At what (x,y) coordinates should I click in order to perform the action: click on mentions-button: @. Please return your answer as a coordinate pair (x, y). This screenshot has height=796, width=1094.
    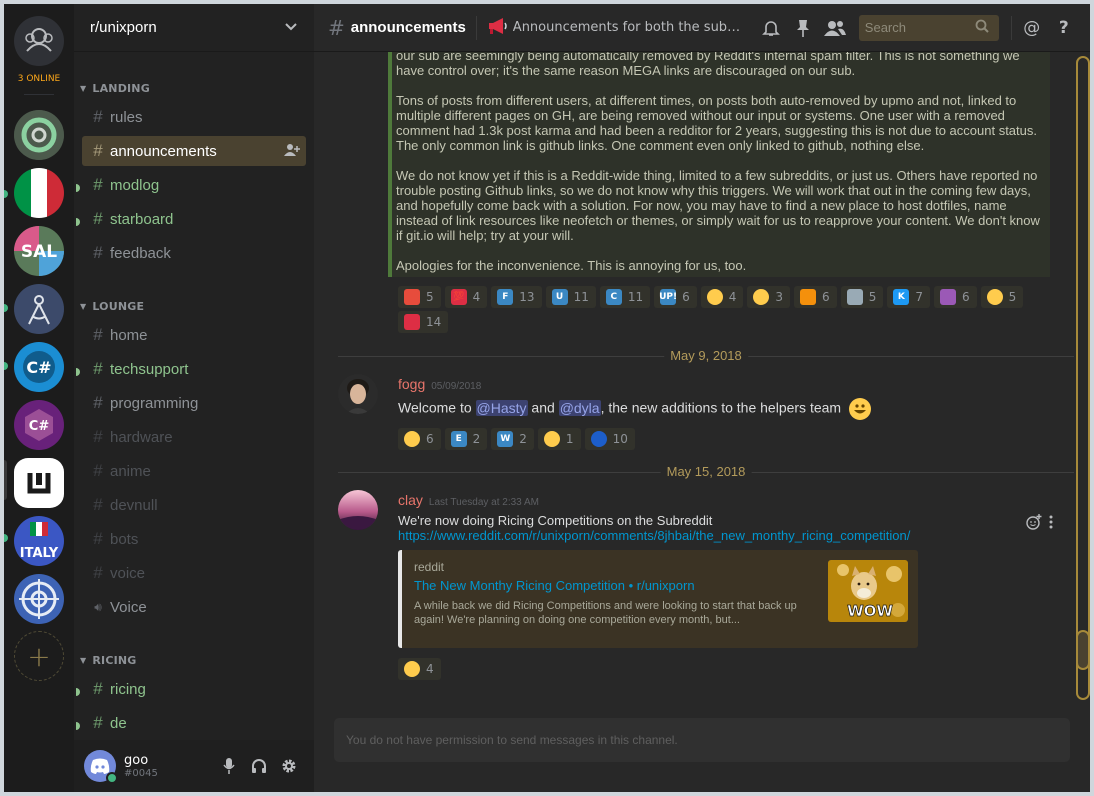
    Looking at the image, I should click on (1032, 28).